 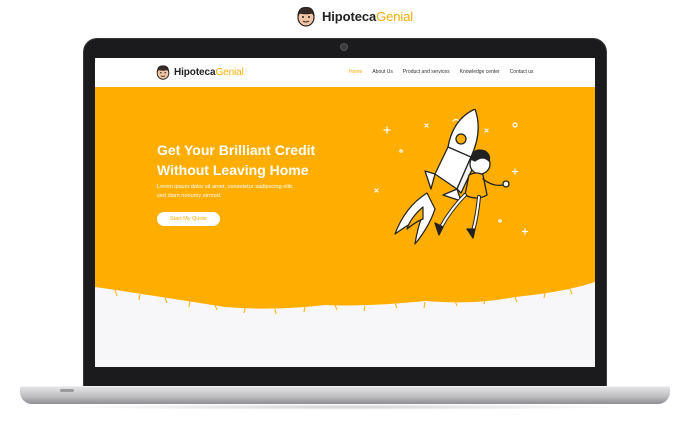 What do you see at coordinates (382, 72) in the screenshot?
I see `nav-item-about-us: About Us` at bounding box center [382, 72].